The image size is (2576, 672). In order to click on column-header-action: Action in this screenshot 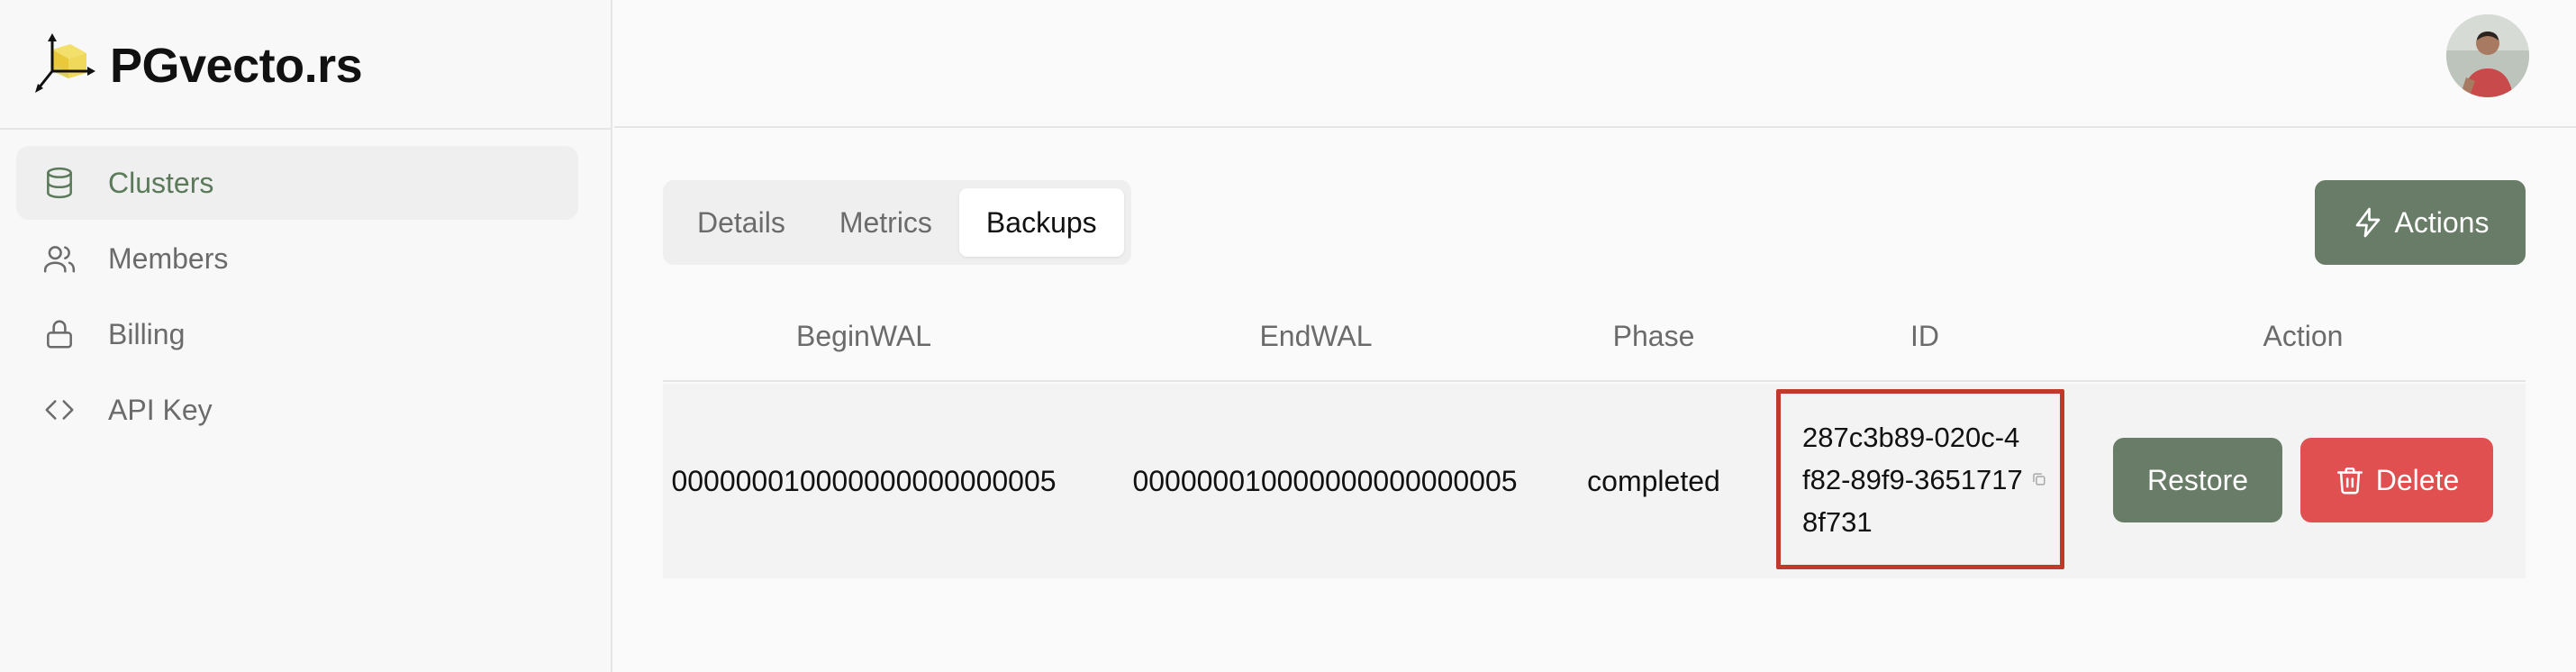, I will do `click(2303, 335)`.